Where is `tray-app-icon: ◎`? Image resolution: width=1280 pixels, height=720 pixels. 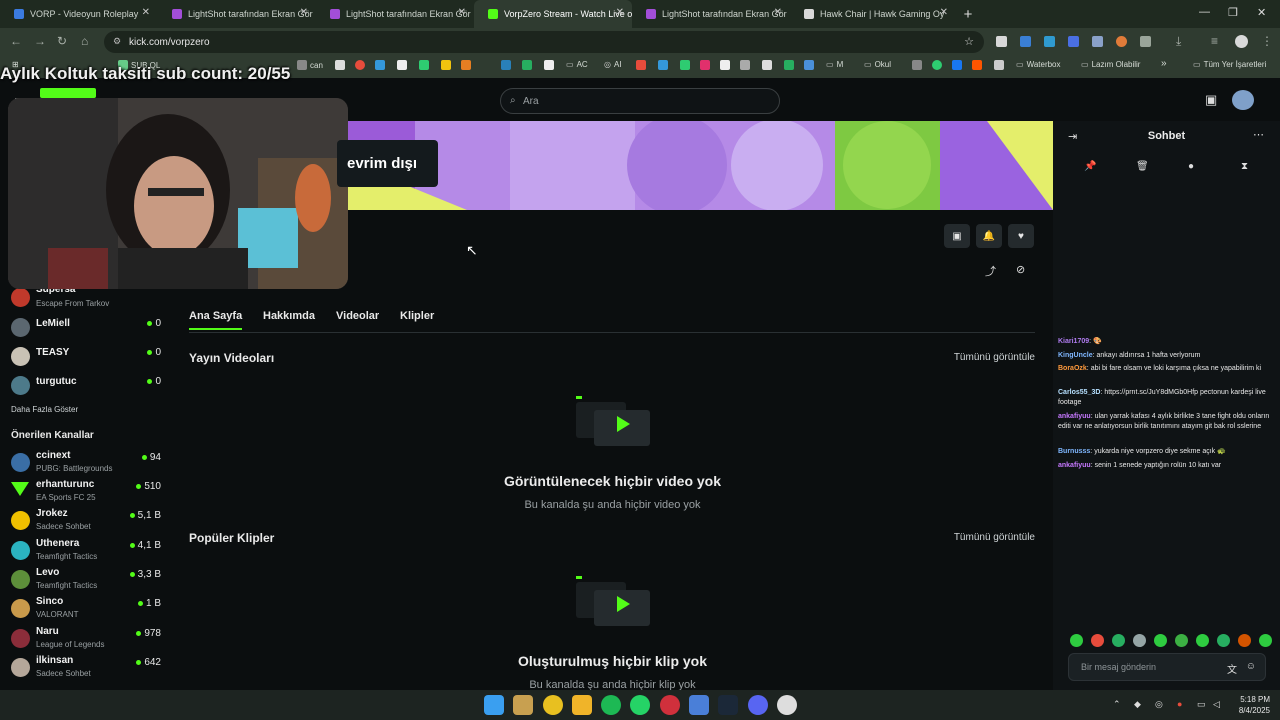
tray-app-icon: ◎ is located at coordinates (1159, 704).